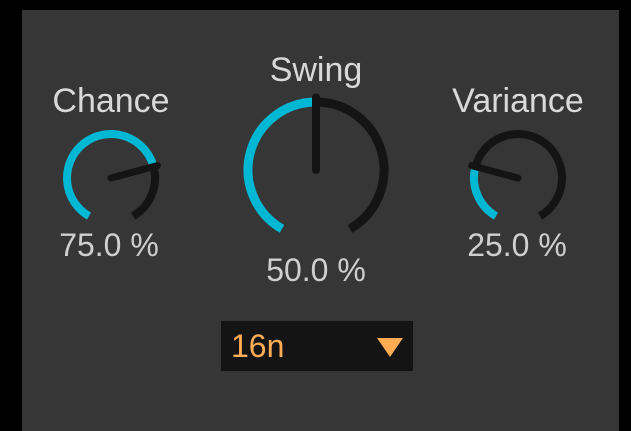 The width and height of the screenshot is (631, 431). What do you see at coordinates (258, 346) in the screenshot?
I see `swing-rate-value: 16n` at bounding box center [258, 346].